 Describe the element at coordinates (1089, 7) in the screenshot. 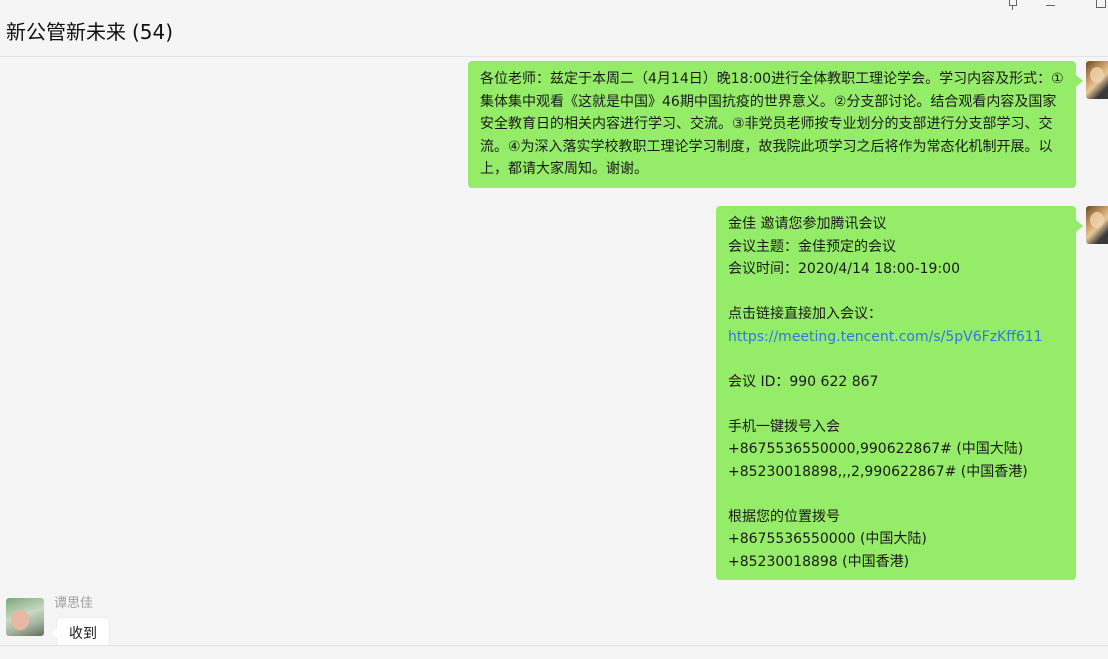

I see `maximize-icon` at that location.